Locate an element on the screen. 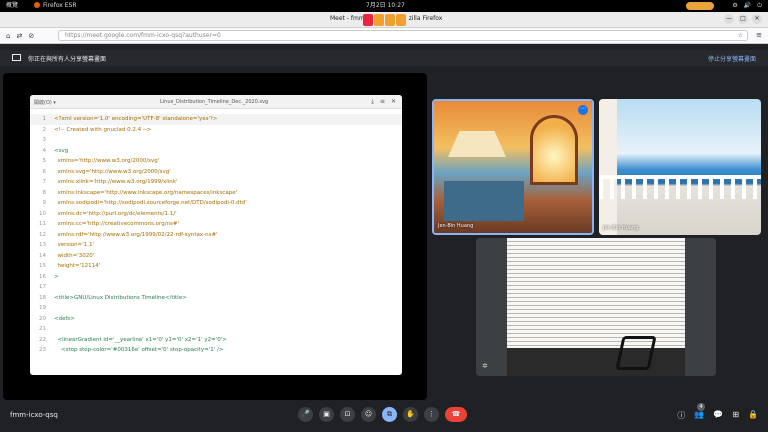  participant-tile: ⋯ Jen-Bin Huang is located at coordinates (513, 167).